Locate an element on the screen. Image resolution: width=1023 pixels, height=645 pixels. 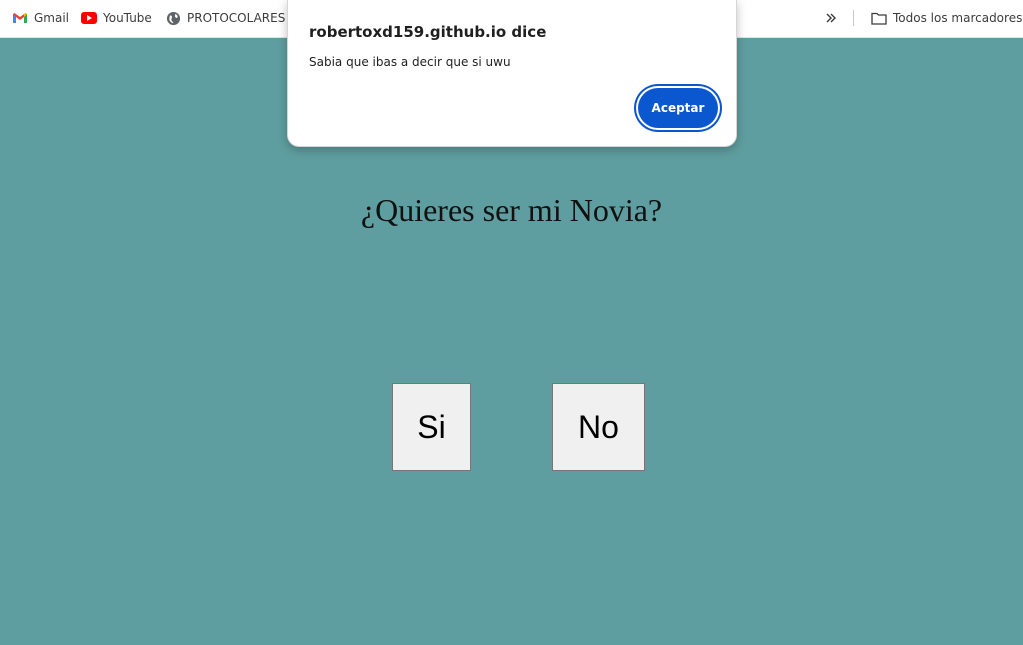
bookmark-label: YouTube is located at coordinates (127, 18).